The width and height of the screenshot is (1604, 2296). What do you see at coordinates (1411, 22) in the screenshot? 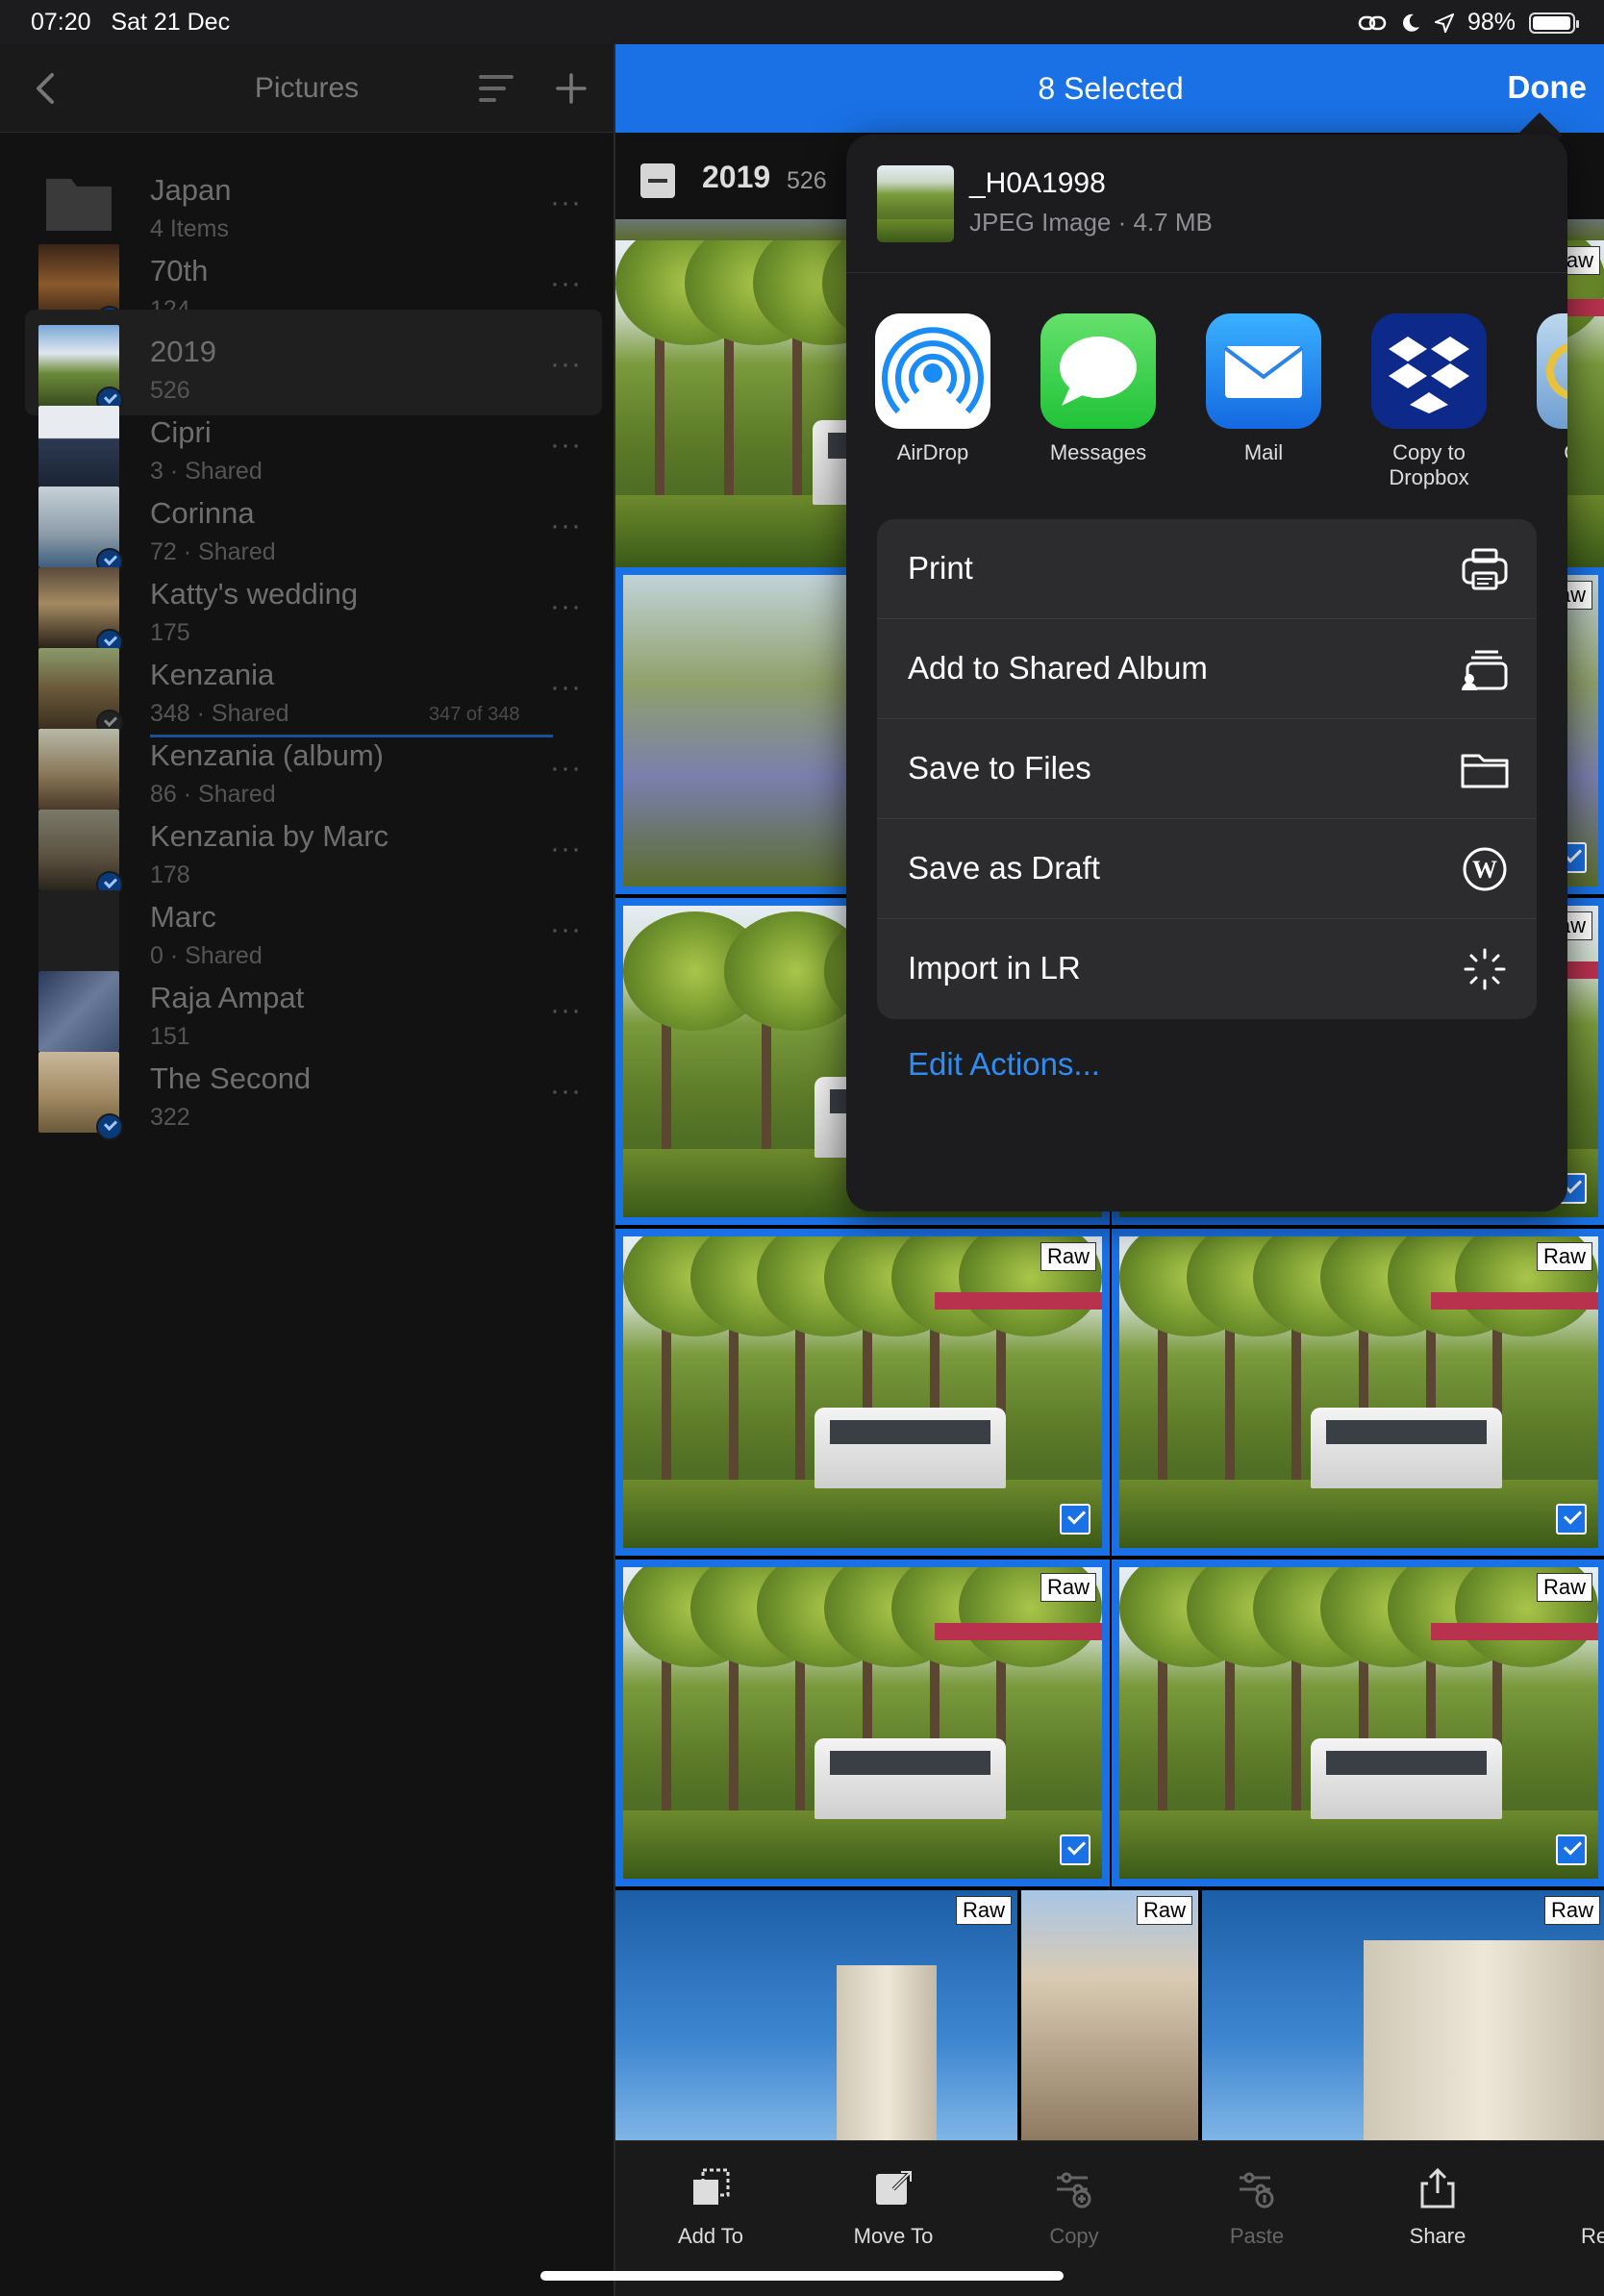
I see `moon-icon` at bounding box center [1411, 22].